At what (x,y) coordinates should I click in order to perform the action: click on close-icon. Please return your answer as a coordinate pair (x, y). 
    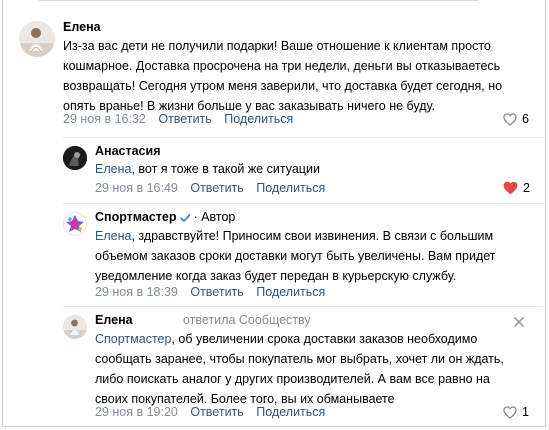
    Looking at the image, I should click on (519, 322).